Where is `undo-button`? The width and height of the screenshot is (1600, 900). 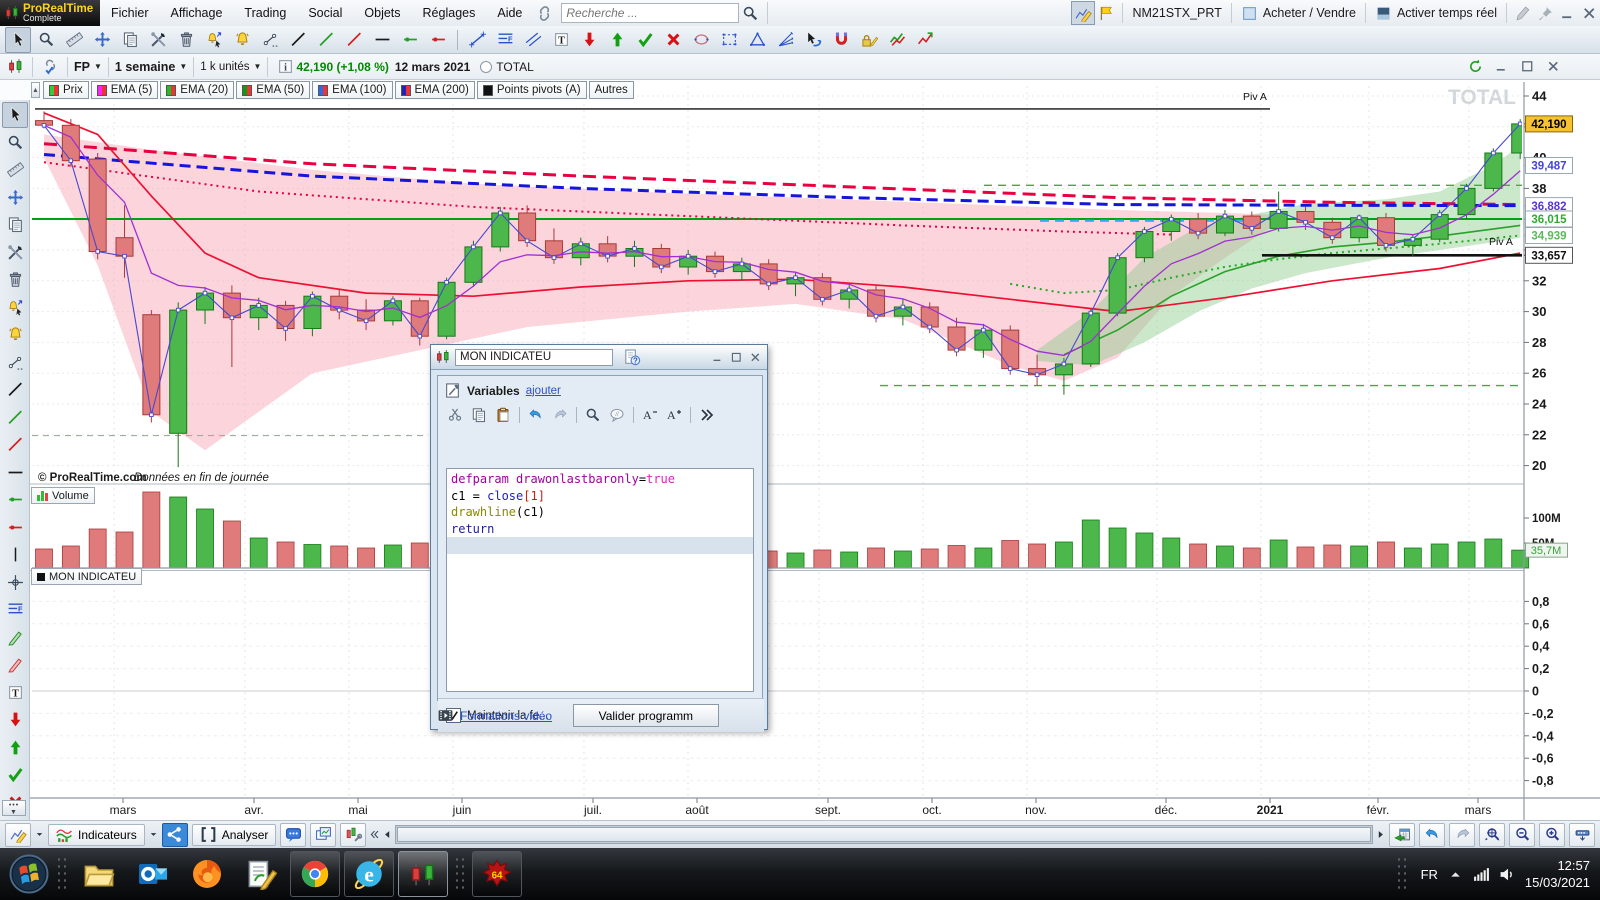 undo-button is located at coordinates (1432, 834).